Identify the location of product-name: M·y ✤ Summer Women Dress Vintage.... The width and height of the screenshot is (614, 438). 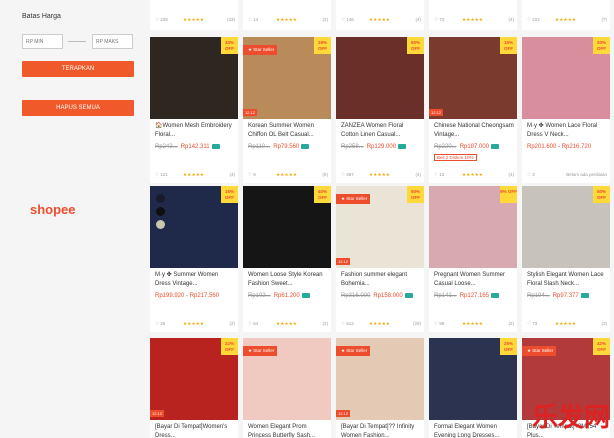
(195, 280).